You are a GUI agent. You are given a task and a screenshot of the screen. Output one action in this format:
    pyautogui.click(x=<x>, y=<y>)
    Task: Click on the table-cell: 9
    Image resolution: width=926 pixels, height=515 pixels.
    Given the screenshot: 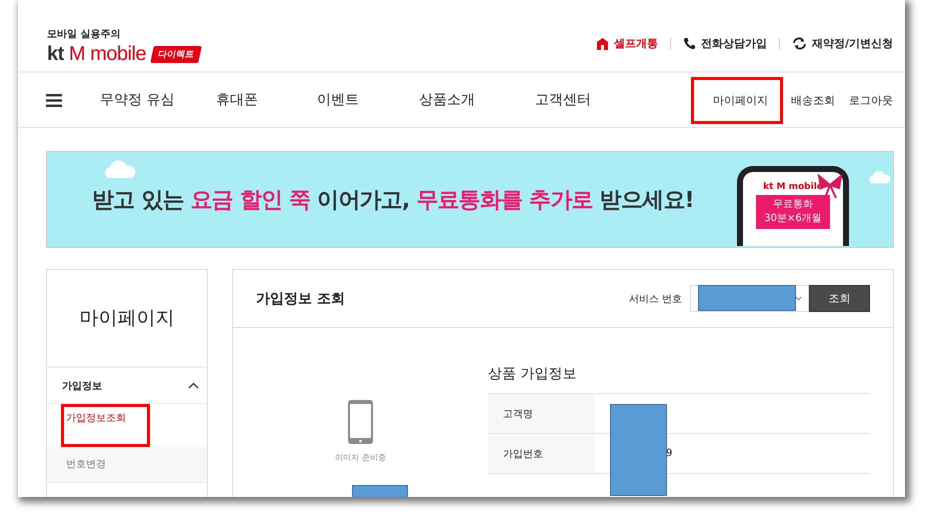 What is the action you would take?
    pyautogui.click(x=669, y=453)
    